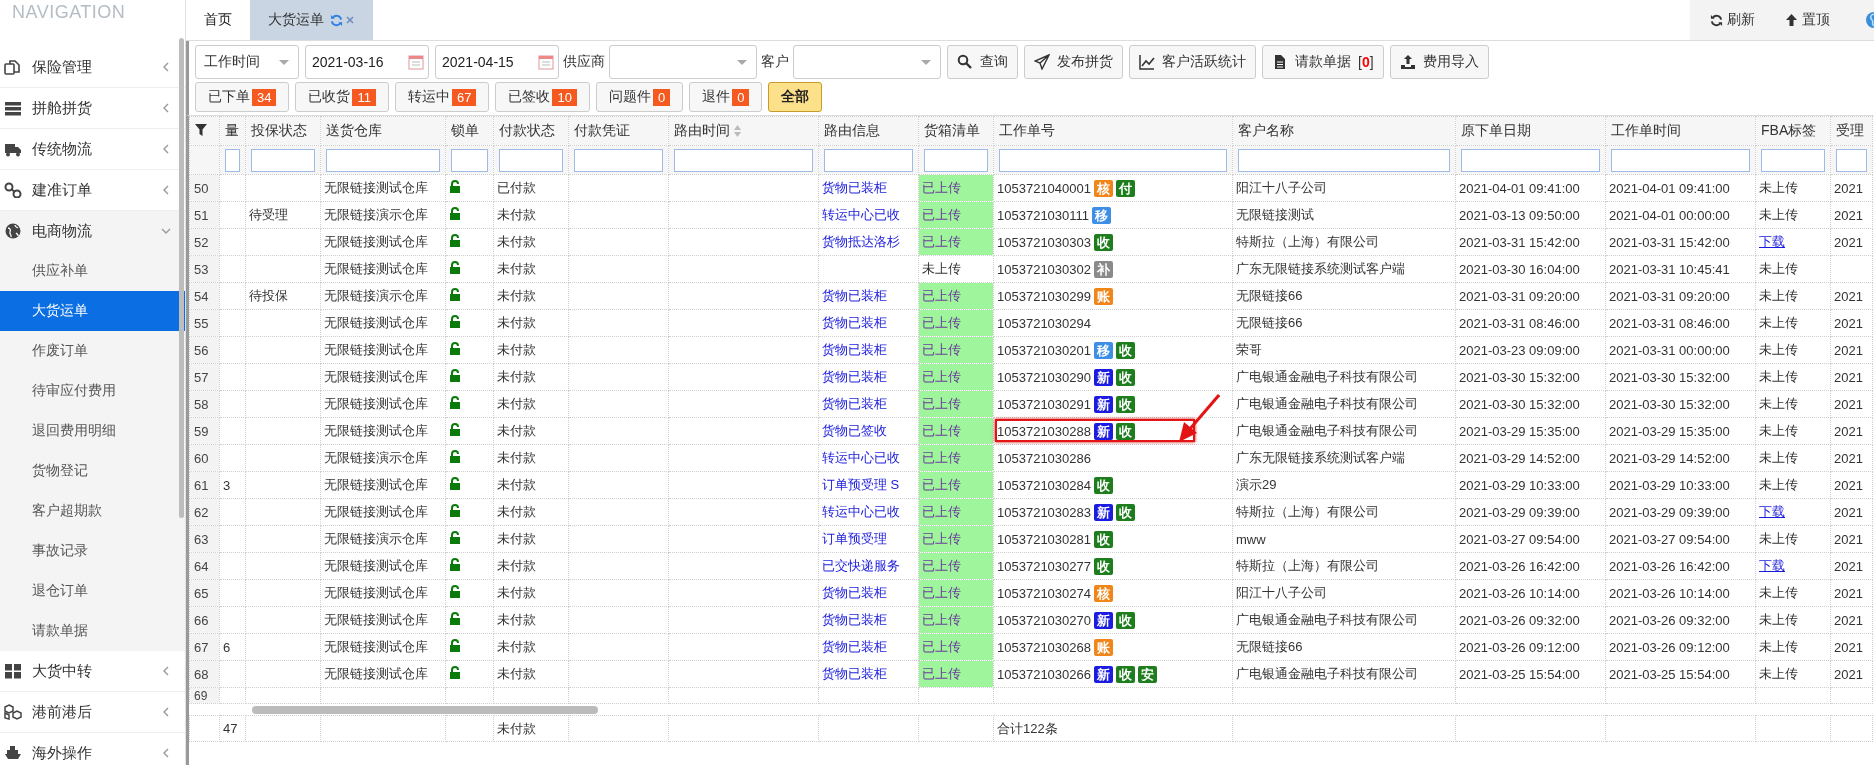 The height and width of the screenshot is (765, 1874). Describe the element at coordinates (92, 511) in the screenshot. I see `submenu-item: 客户超期款` at that location.